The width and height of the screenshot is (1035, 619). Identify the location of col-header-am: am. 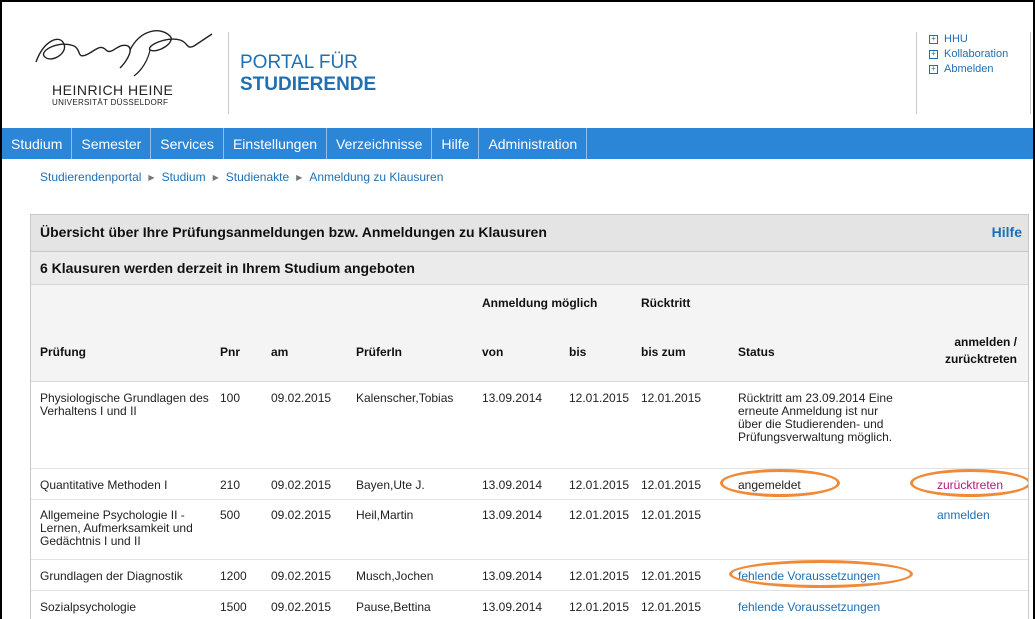
(280, 352).